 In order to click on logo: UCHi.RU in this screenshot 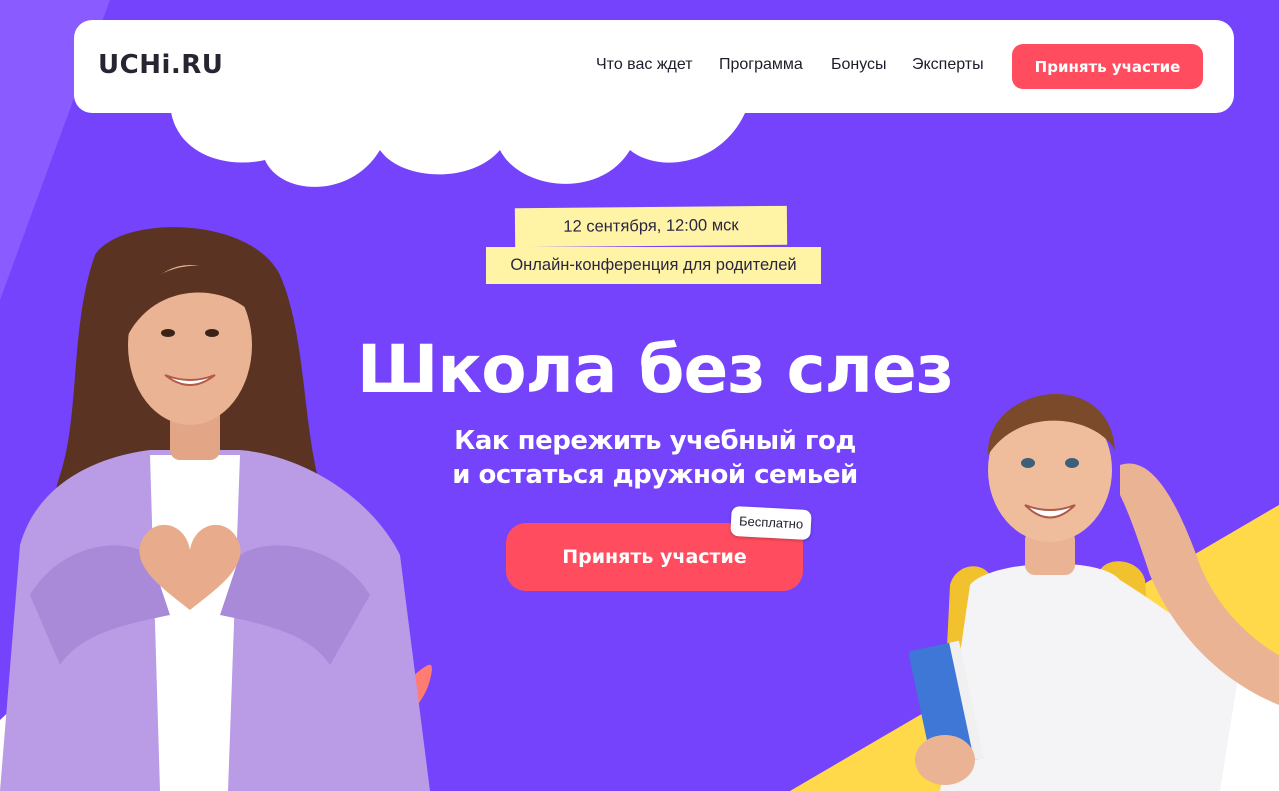, I will do `click(160, 65)`.